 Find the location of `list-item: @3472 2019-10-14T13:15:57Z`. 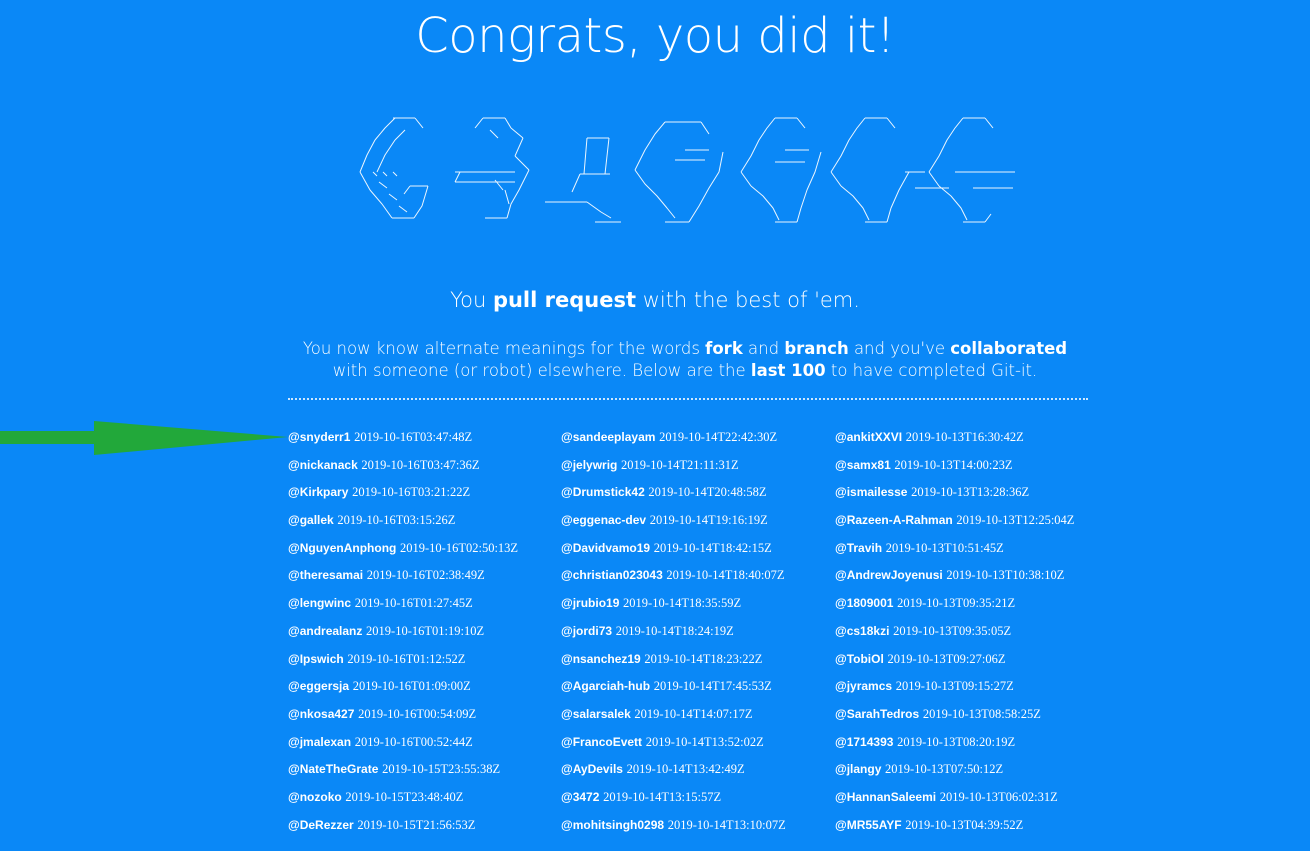

list-item: @3472 2019-10-14T13:15:57Z is located at coordinates (697, 804).